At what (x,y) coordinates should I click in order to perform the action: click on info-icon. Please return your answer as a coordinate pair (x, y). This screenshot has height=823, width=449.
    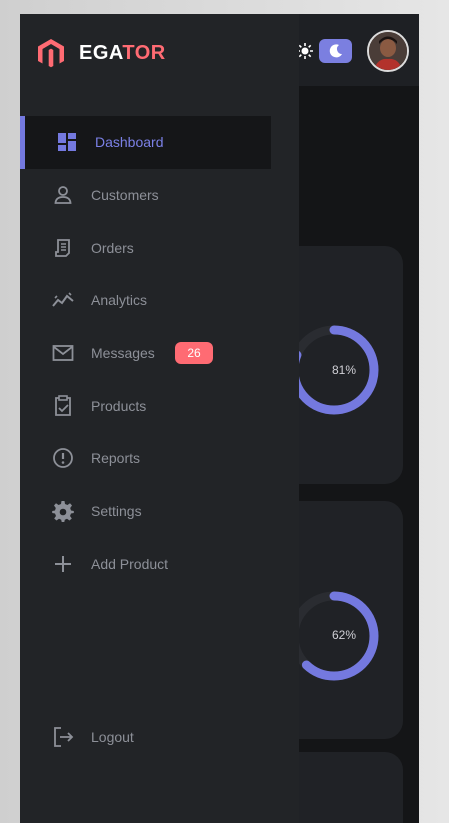
    Looking at the image, I should click on (63, 458).